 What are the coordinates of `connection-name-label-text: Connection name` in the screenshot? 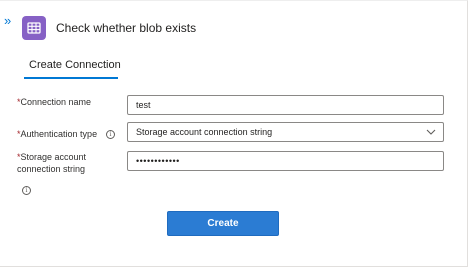 It's located at (56, 102).